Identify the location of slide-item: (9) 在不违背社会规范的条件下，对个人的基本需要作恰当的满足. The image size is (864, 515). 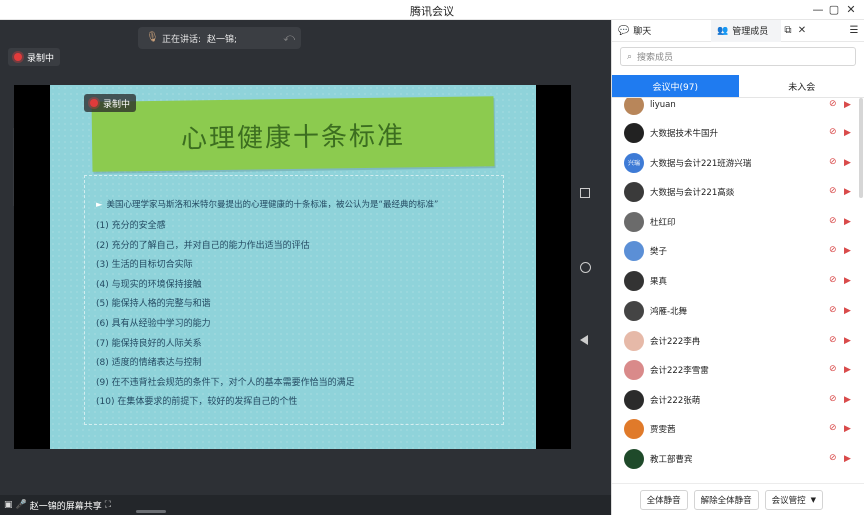
(225, 382).